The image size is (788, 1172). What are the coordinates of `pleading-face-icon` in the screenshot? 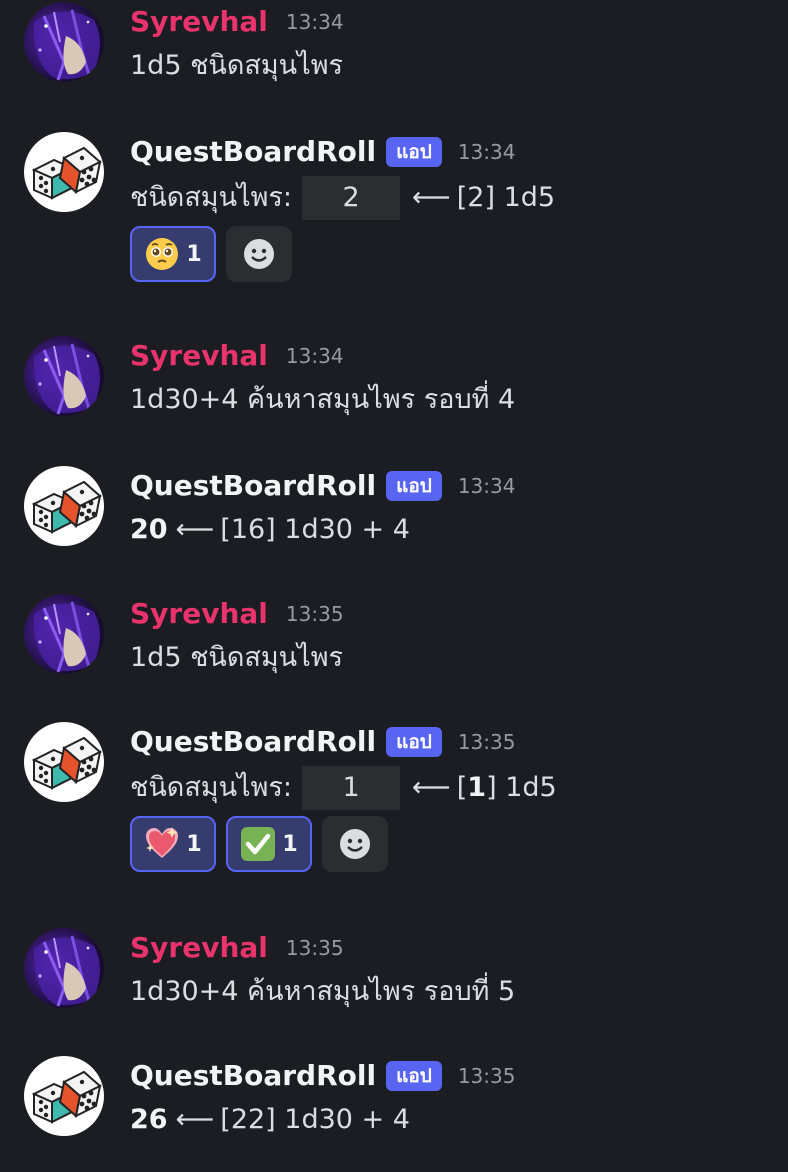 It's located at (162, 254).